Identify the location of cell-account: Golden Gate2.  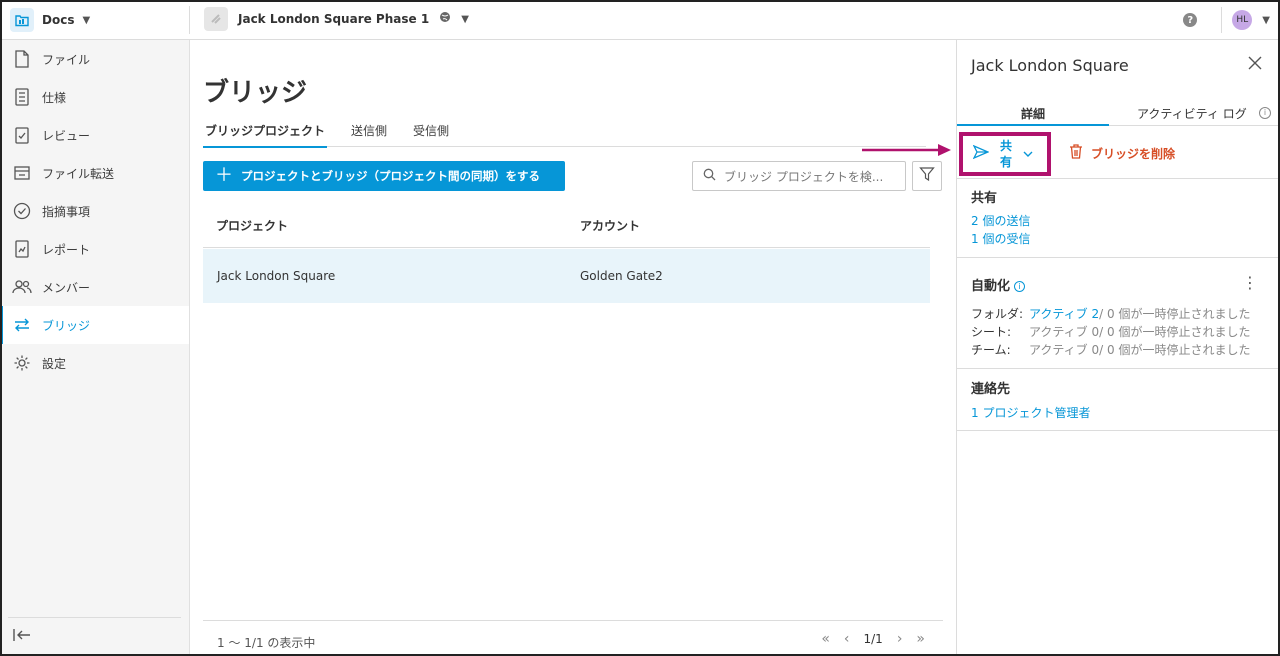
(621, 276).